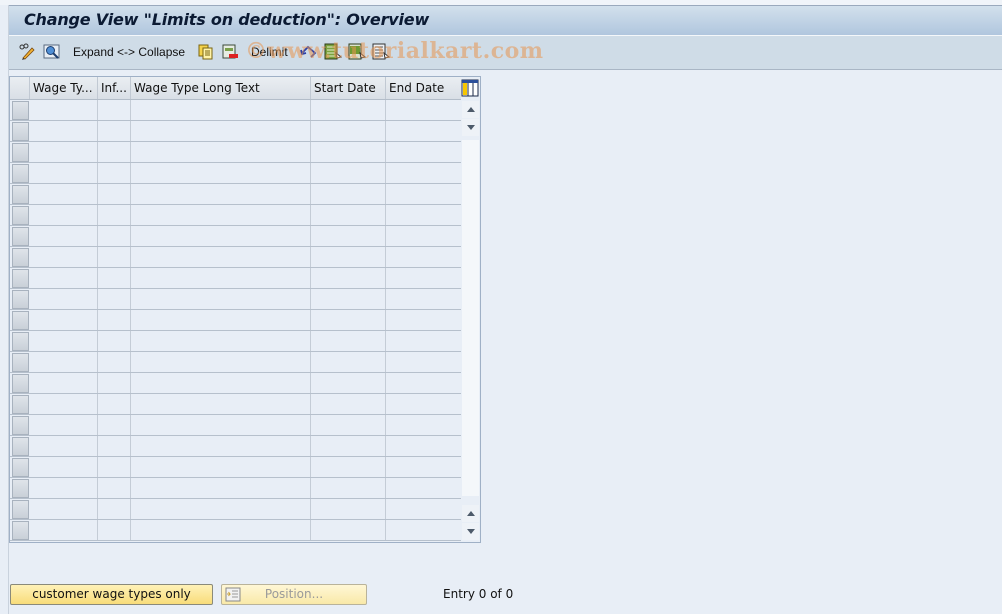 This screenshot has height=614, width=1002. I want to click on scroll-page-up-button, so click(470, 513).